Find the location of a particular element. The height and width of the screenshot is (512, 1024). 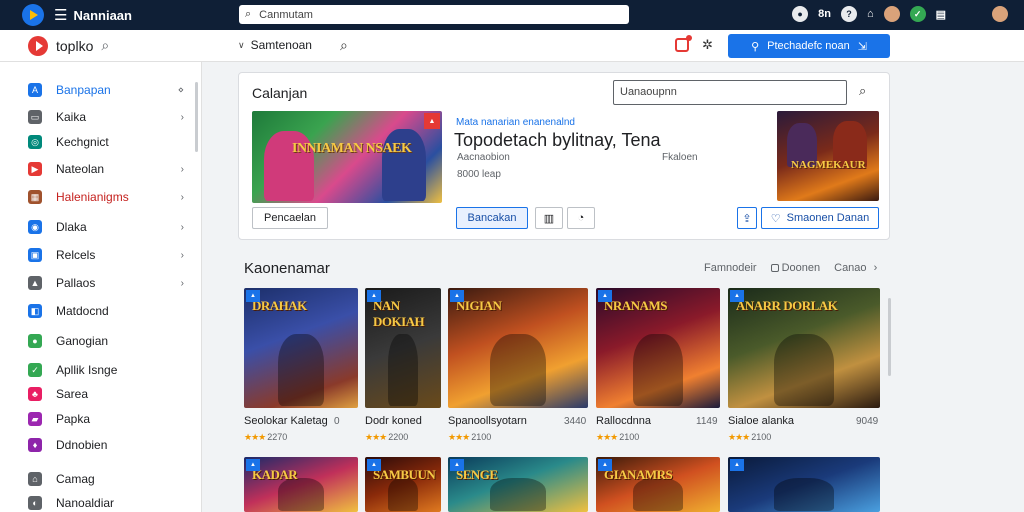

game-rating: ★★★ 2200 is located at coordinates (386, 437).